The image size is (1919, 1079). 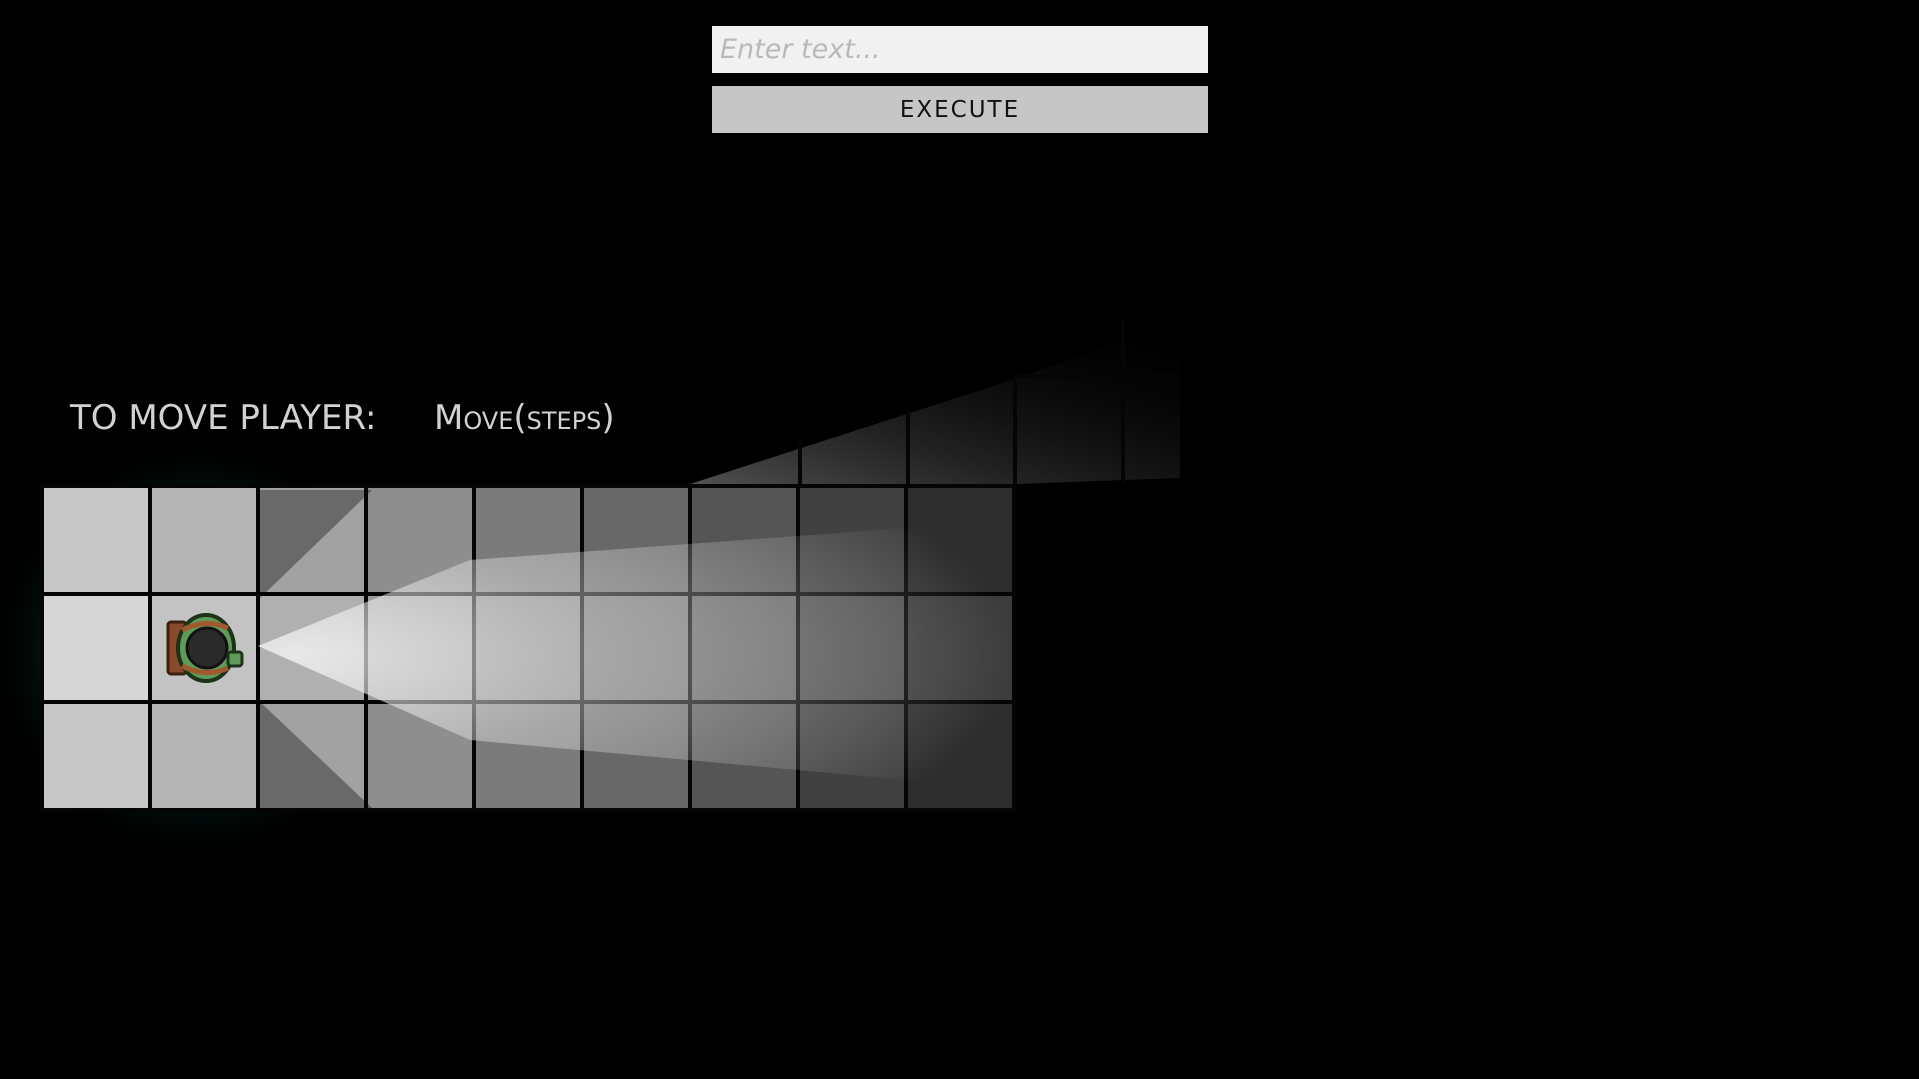 What do you see at coordinates (744, 756) in the screenshot?
I see `tile-r2-c6` at bounding box center [744, 756].